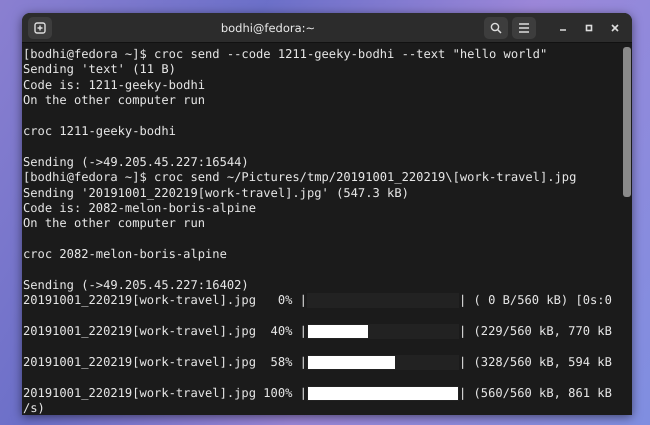 This screenshot has width=650, height=425. I want to click on progress-label: 20191001_220219[work-travel].jpg 0% |, so click(165, 301).